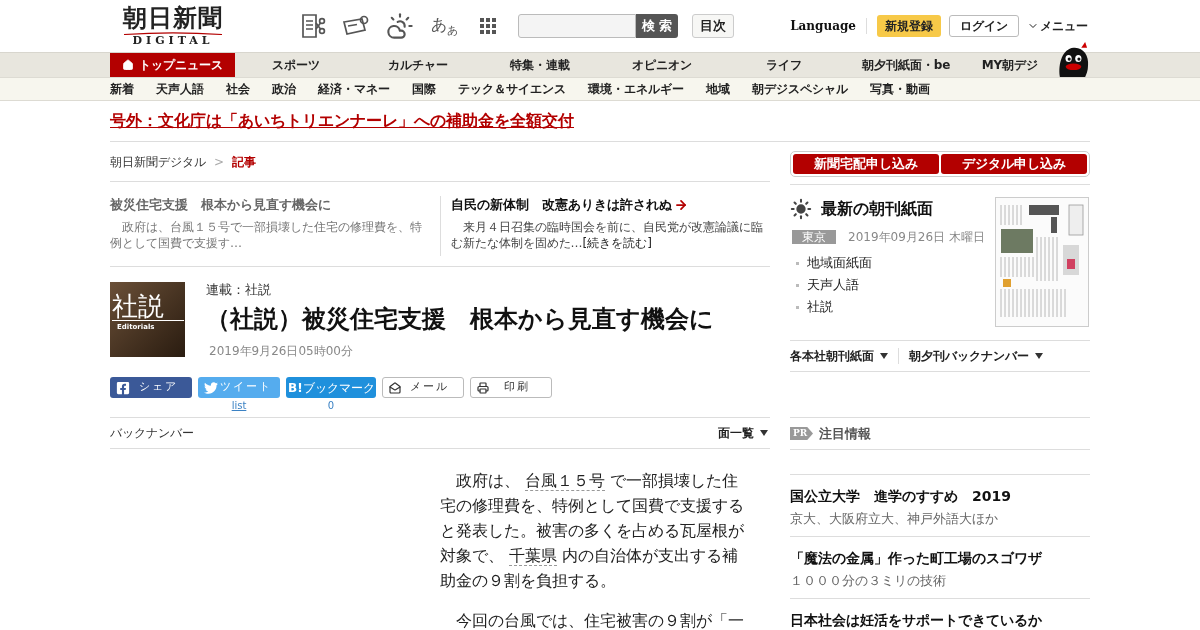 This screenshot has height=630, width=1200. What do you see at coordinates (356, 26) in the screenshot?
I see `ticket-icon` at bounding box center [356, 26].